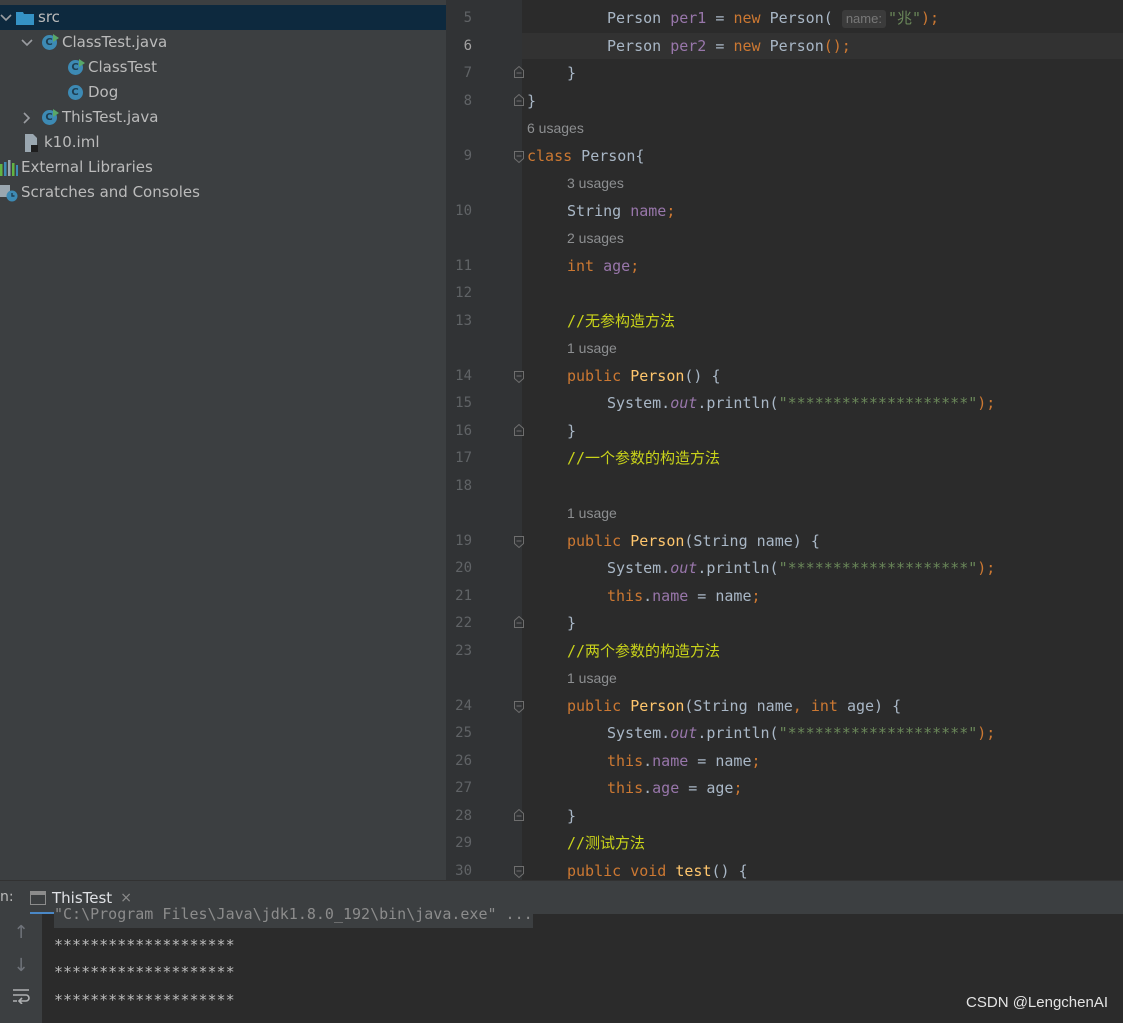 The width and height of the screenshot is (1123, 1023). I want to click on expression-token: = age, so click(706, 788).